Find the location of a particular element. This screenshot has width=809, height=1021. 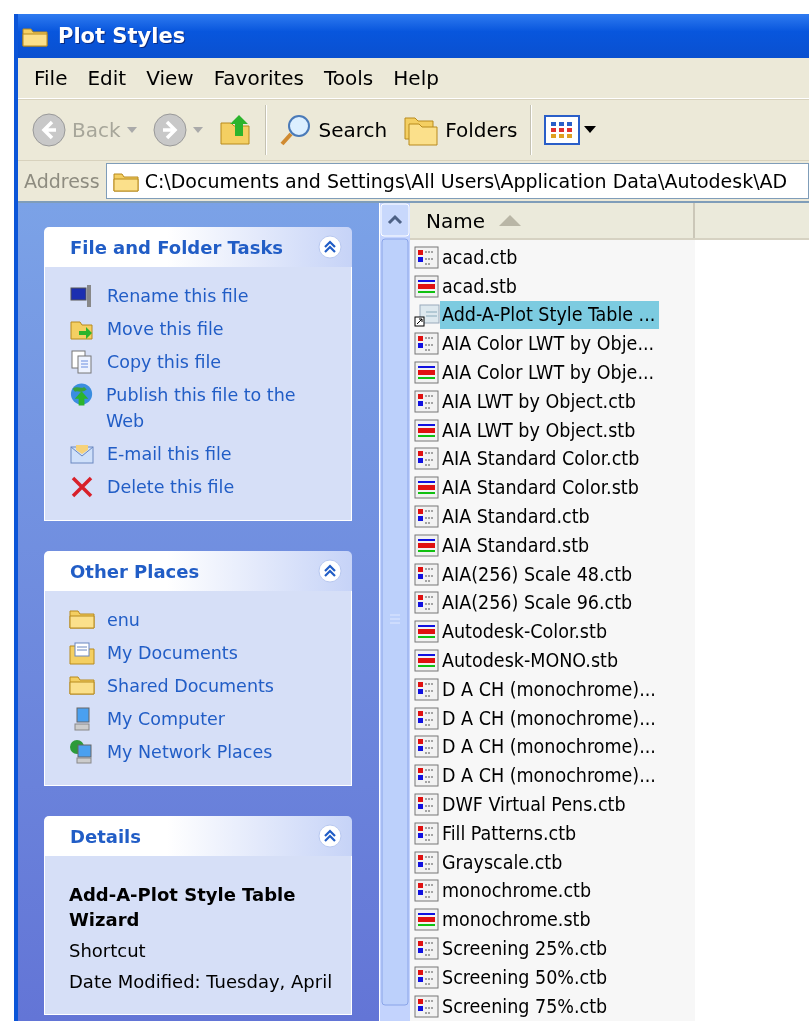

file-name: Grayscale.ctb is located at coordinates (503, 862).